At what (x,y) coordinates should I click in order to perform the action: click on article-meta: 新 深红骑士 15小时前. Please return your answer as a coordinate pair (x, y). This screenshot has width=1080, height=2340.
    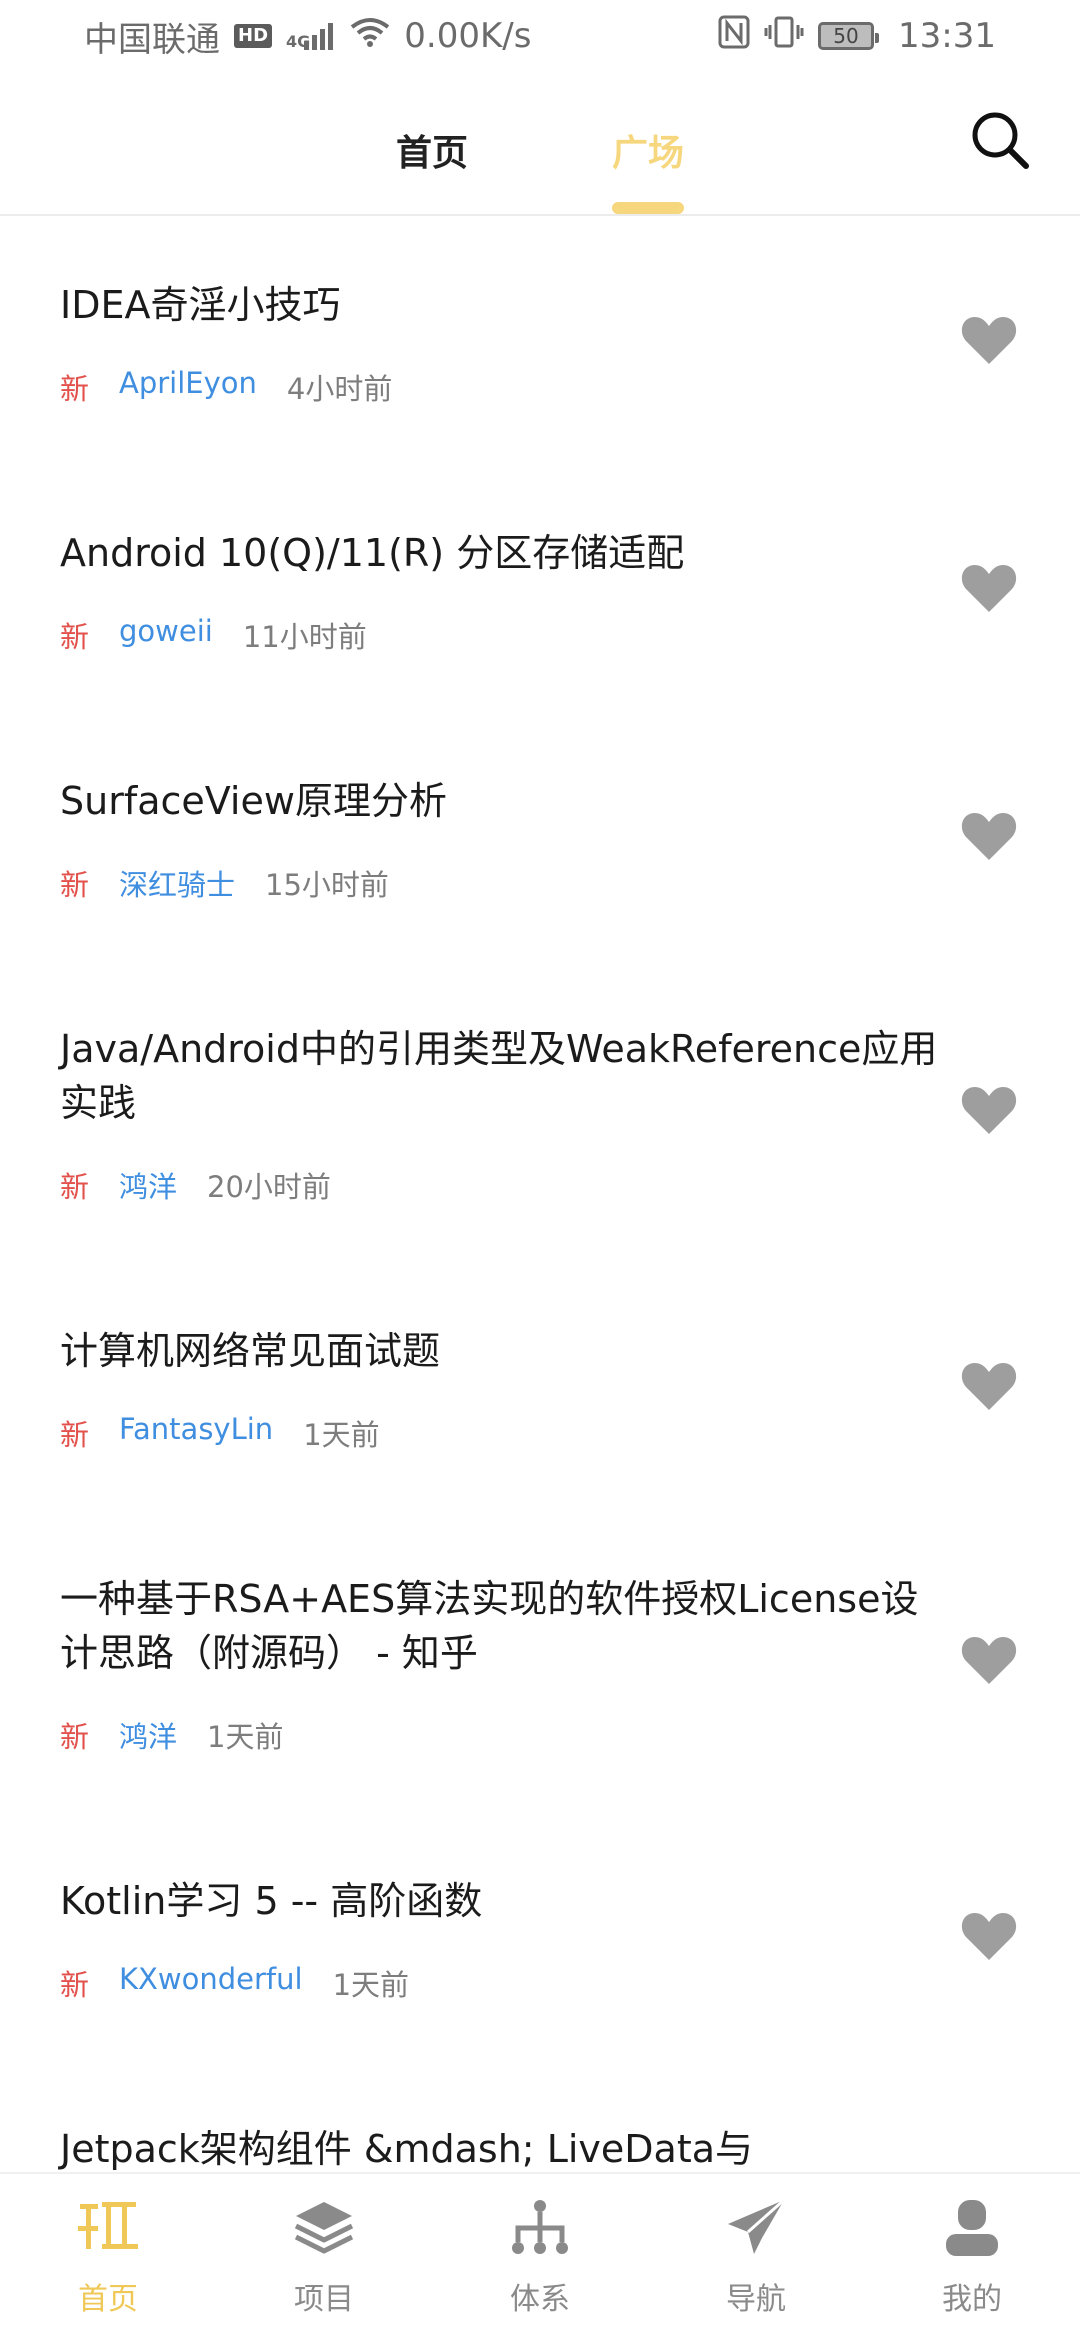
    Looking at the image, I should click on (224, 883).